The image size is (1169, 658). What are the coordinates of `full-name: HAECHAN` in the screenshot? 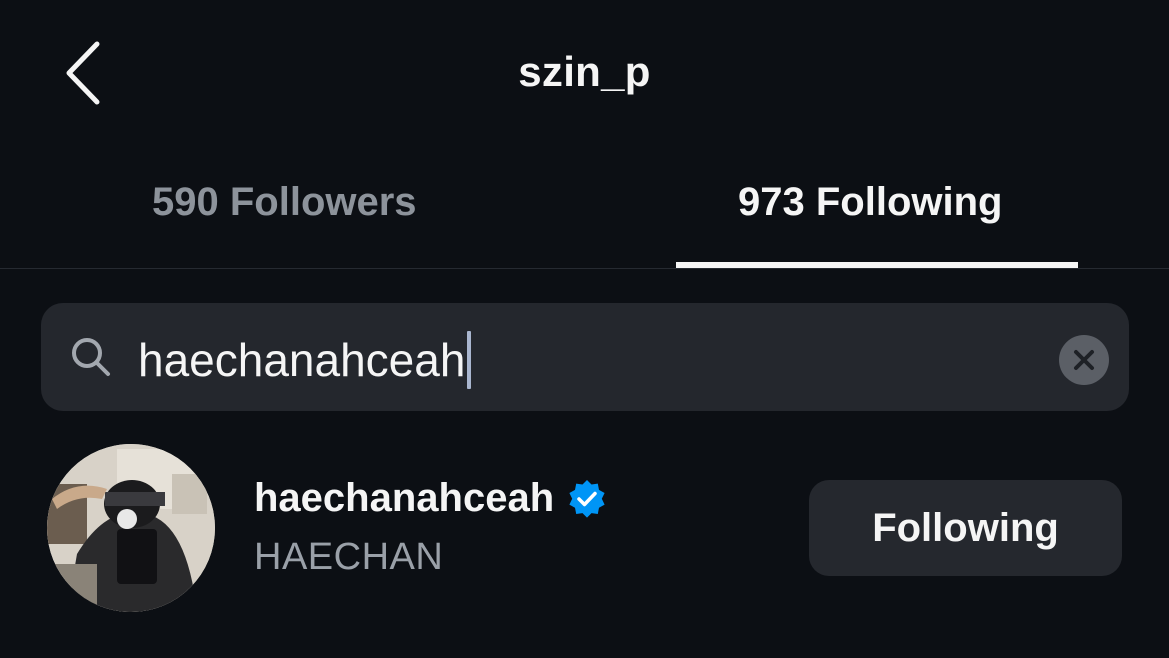 It's located at (349, 557).